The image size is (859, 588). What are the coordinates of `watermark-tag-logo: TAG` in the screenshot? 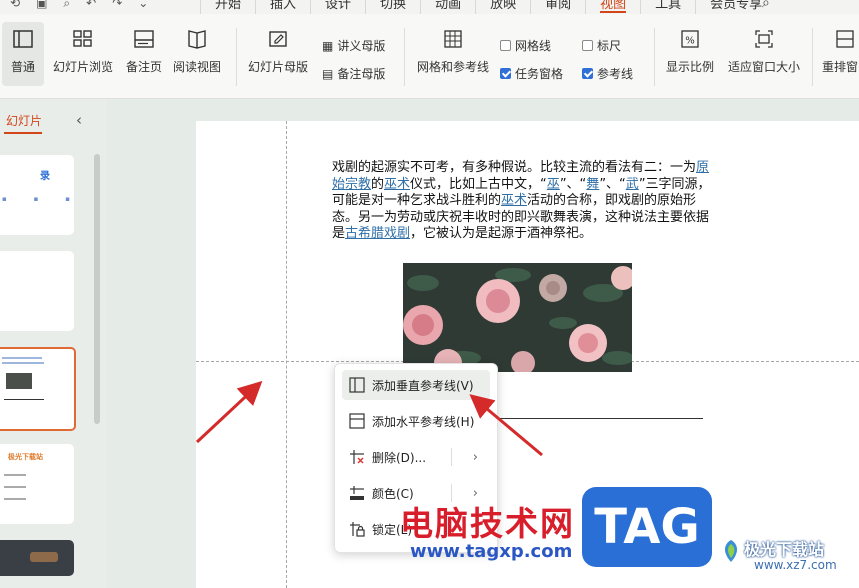 It's located at (647, 527).